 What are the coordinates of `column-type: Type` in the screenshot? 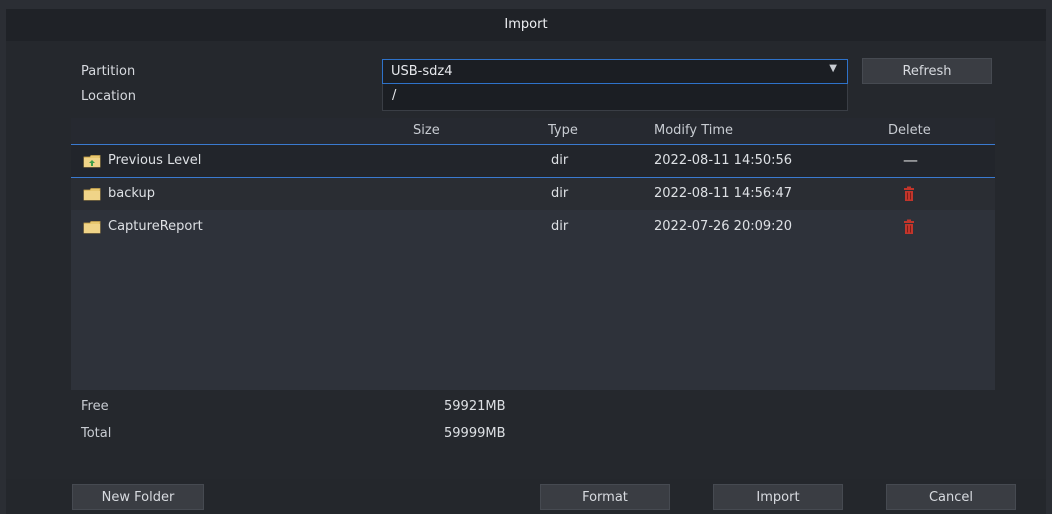 It's located at (563, 130).